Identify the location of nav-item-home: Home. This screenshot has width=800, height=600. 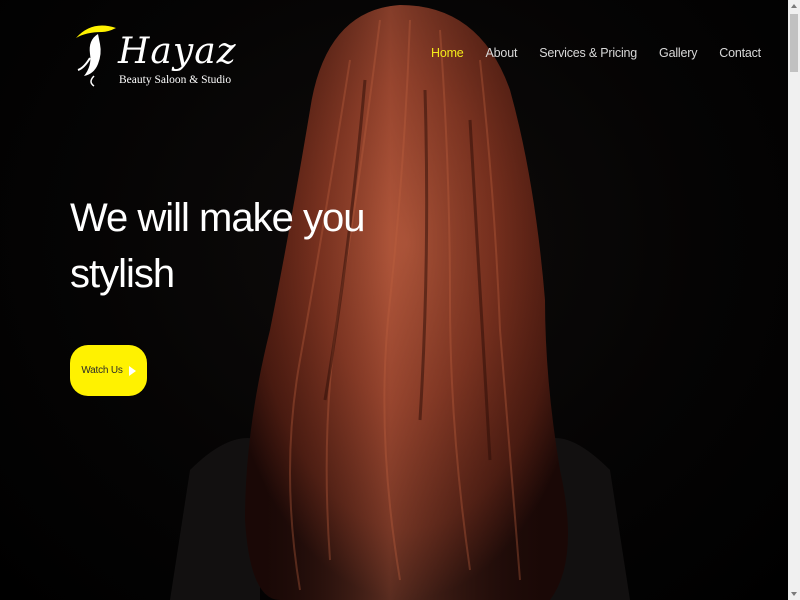
(447, 53).